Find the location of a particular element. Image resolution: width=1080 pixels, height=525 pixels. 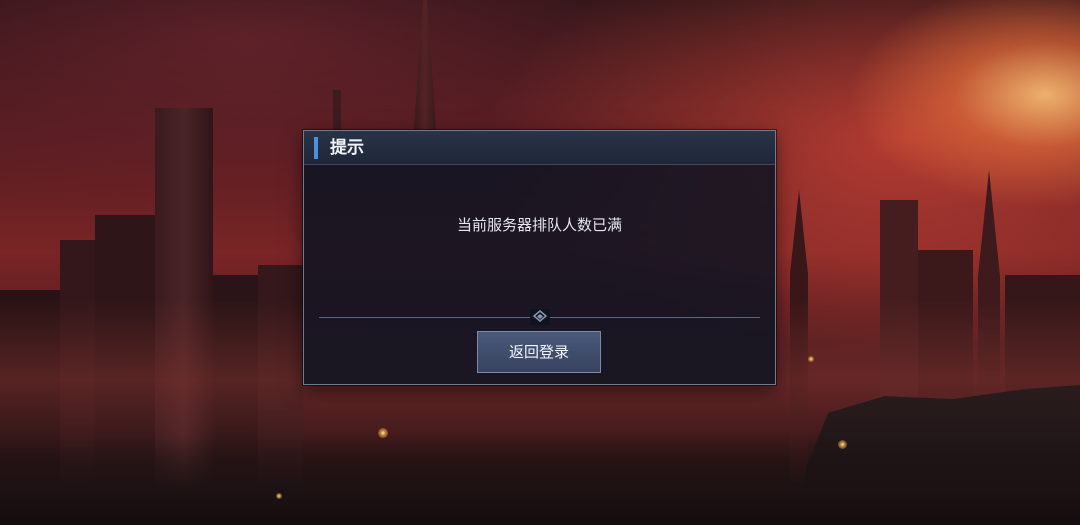

dialog-title: 提示 is located at coordinates (347, 148).